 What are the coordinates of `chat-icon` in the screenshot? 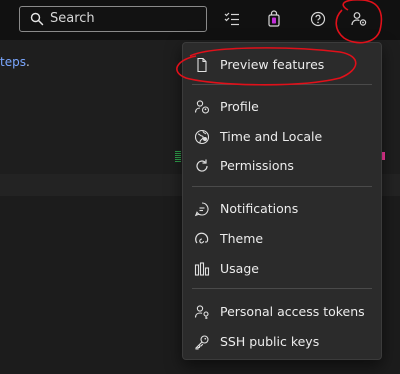 It's located at (202, 209).